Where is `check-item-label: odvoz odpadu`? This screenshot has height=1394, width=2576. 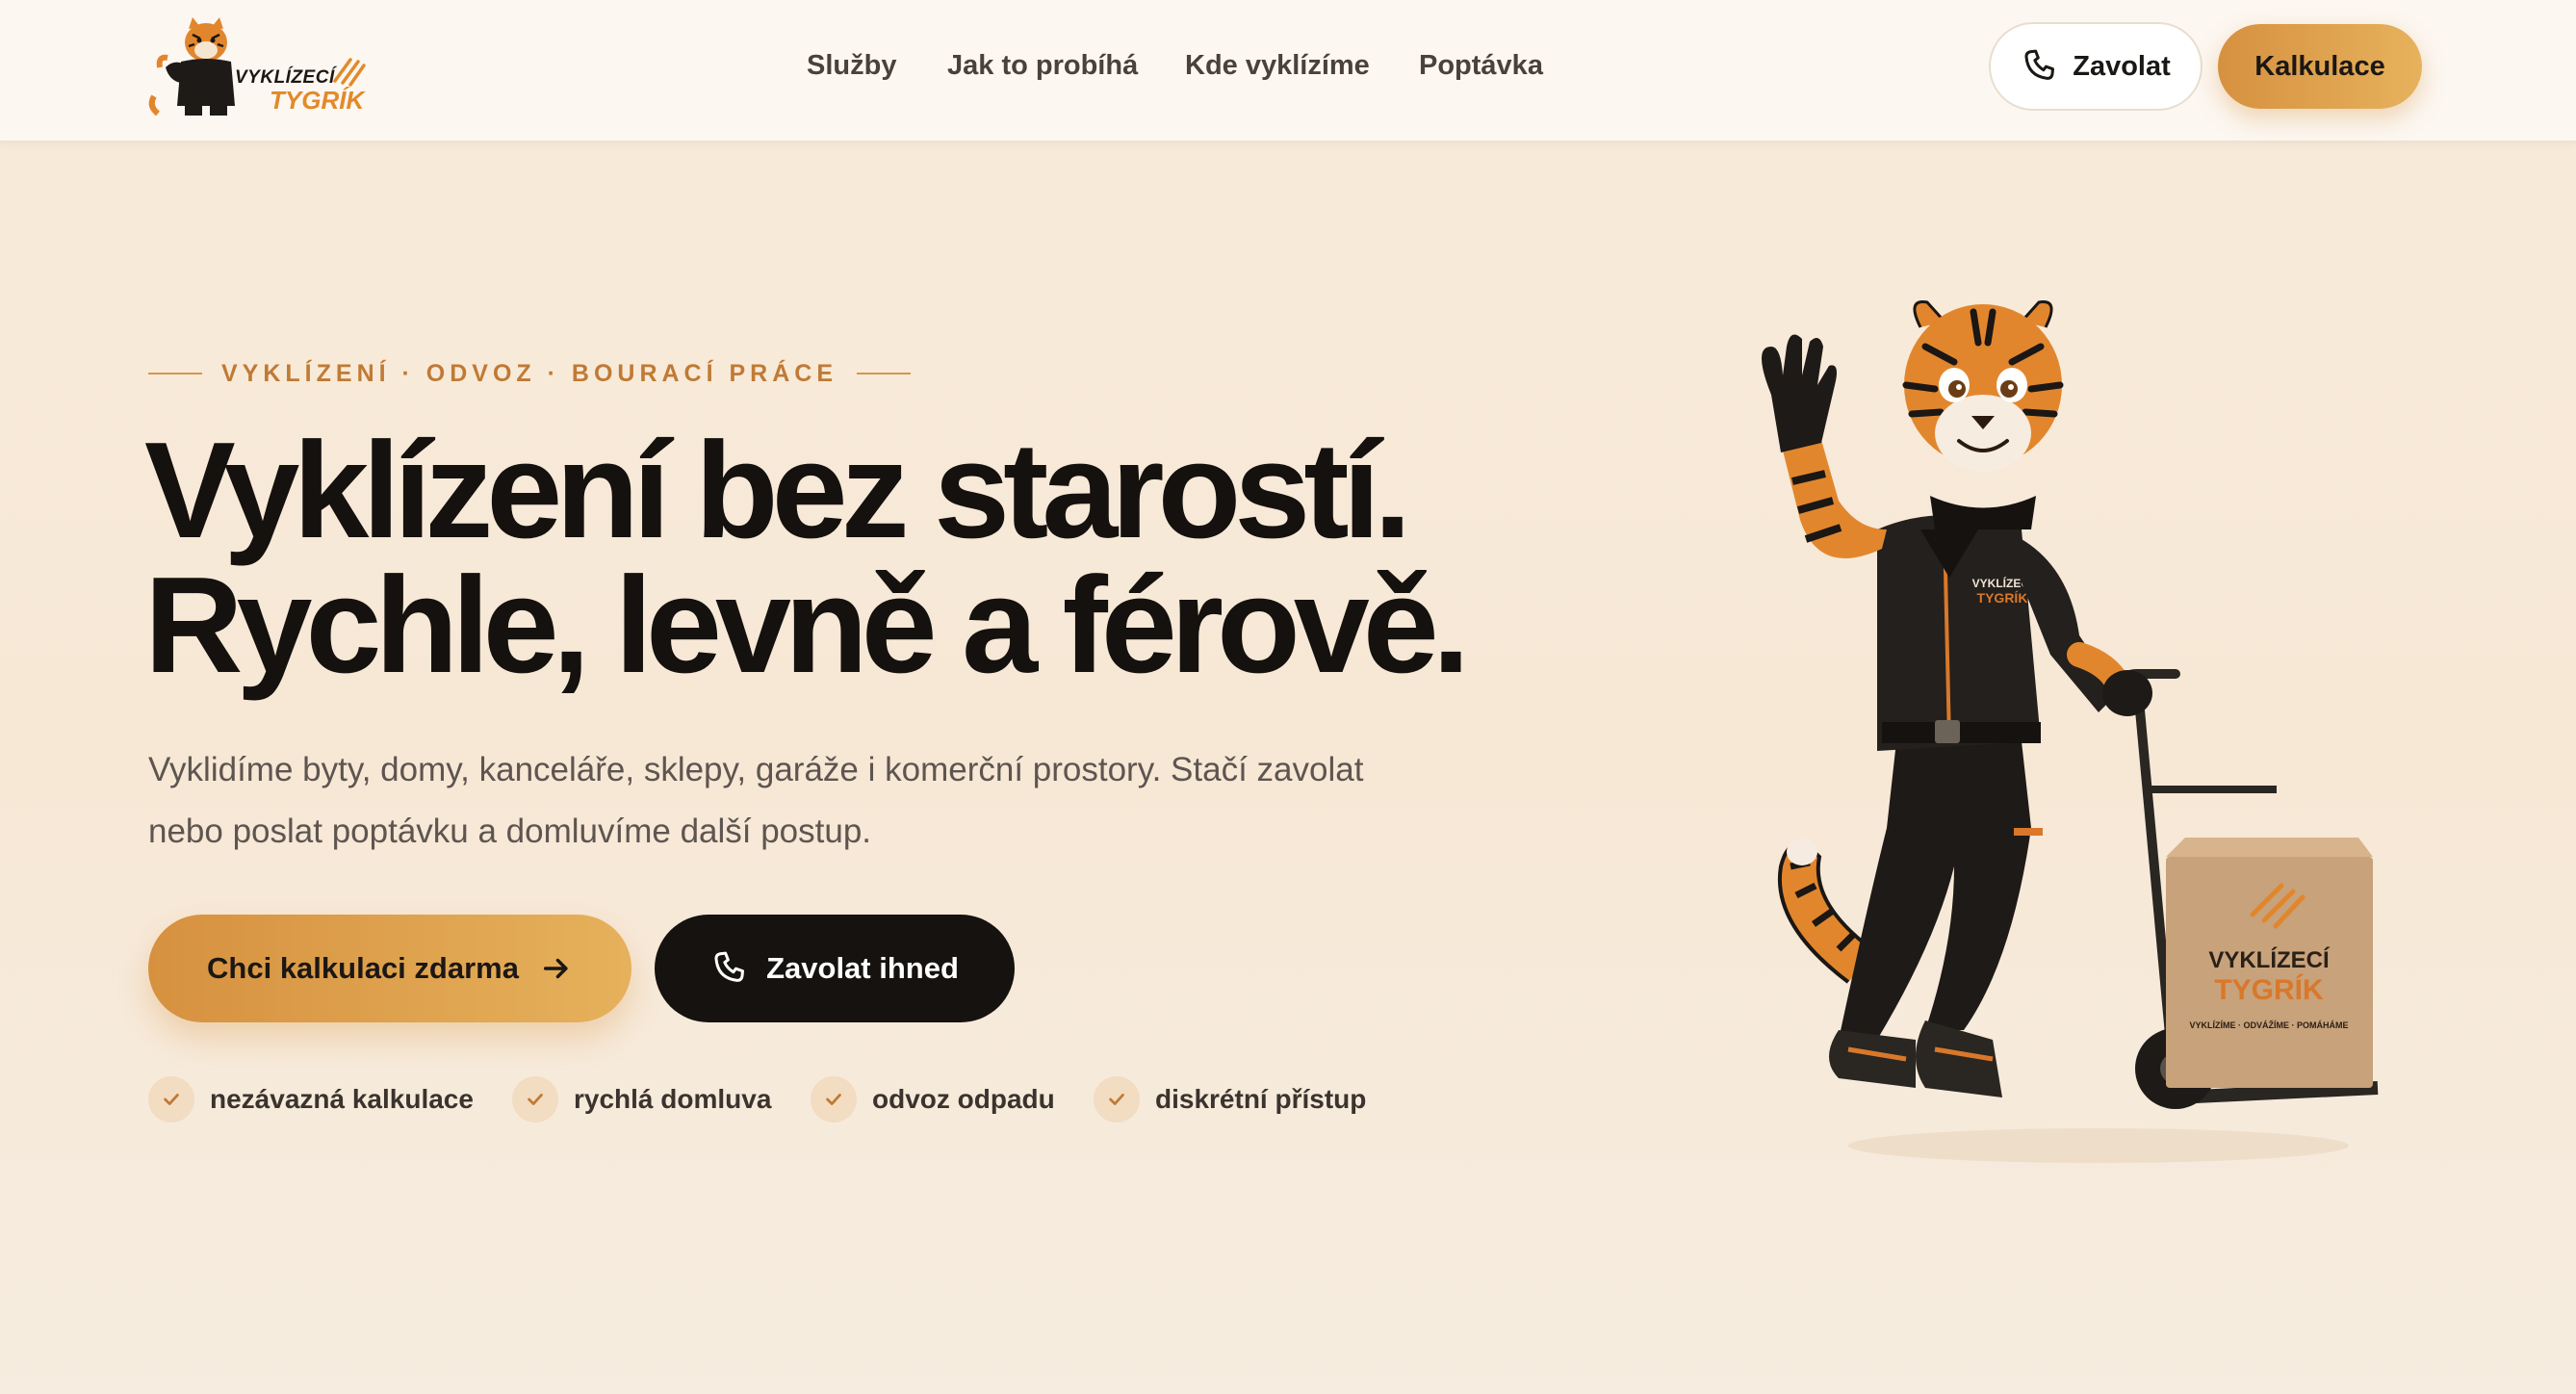 check-item-label: odvoz odpadu is located at coordinates (964, 1099).